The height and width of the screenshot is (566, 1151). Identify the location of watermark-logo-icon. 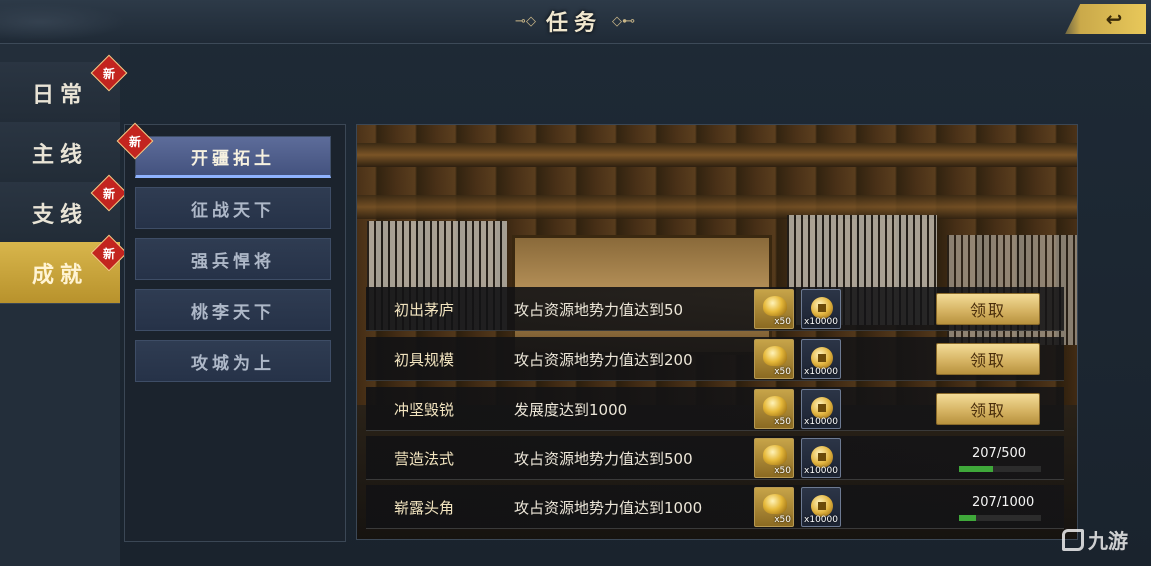
(1073, 539).